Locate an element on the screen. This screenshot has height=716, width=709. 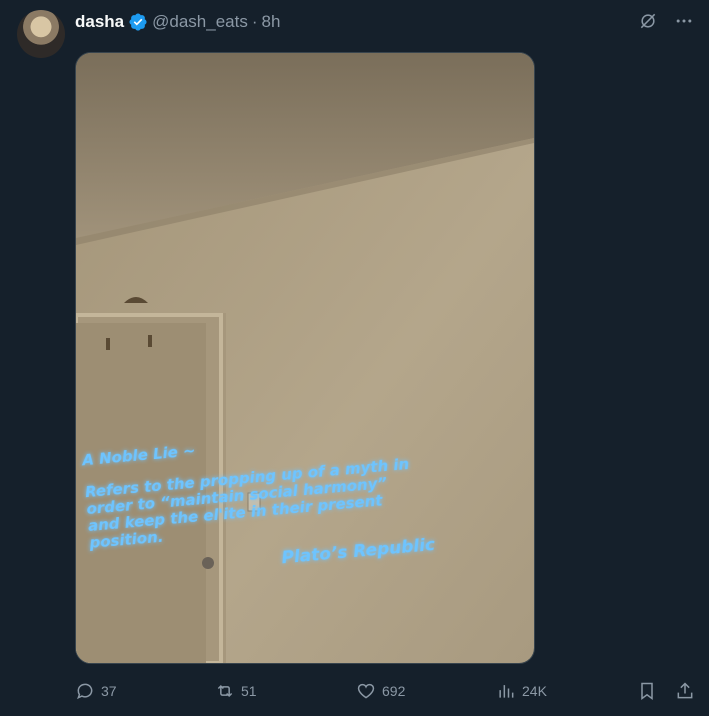
share-icon is located at coordinates (685, 690).